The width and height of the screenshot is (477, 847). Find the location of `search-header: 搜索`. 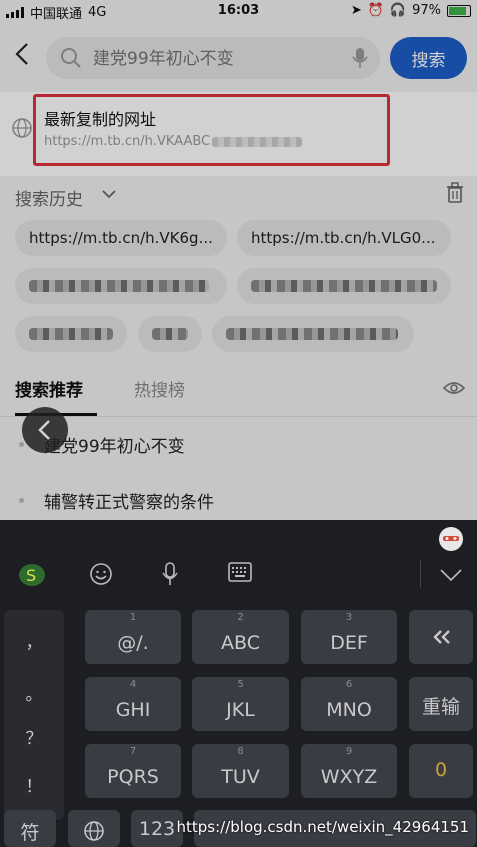

search-header: 搜索 is located at coordinates (238, 57).